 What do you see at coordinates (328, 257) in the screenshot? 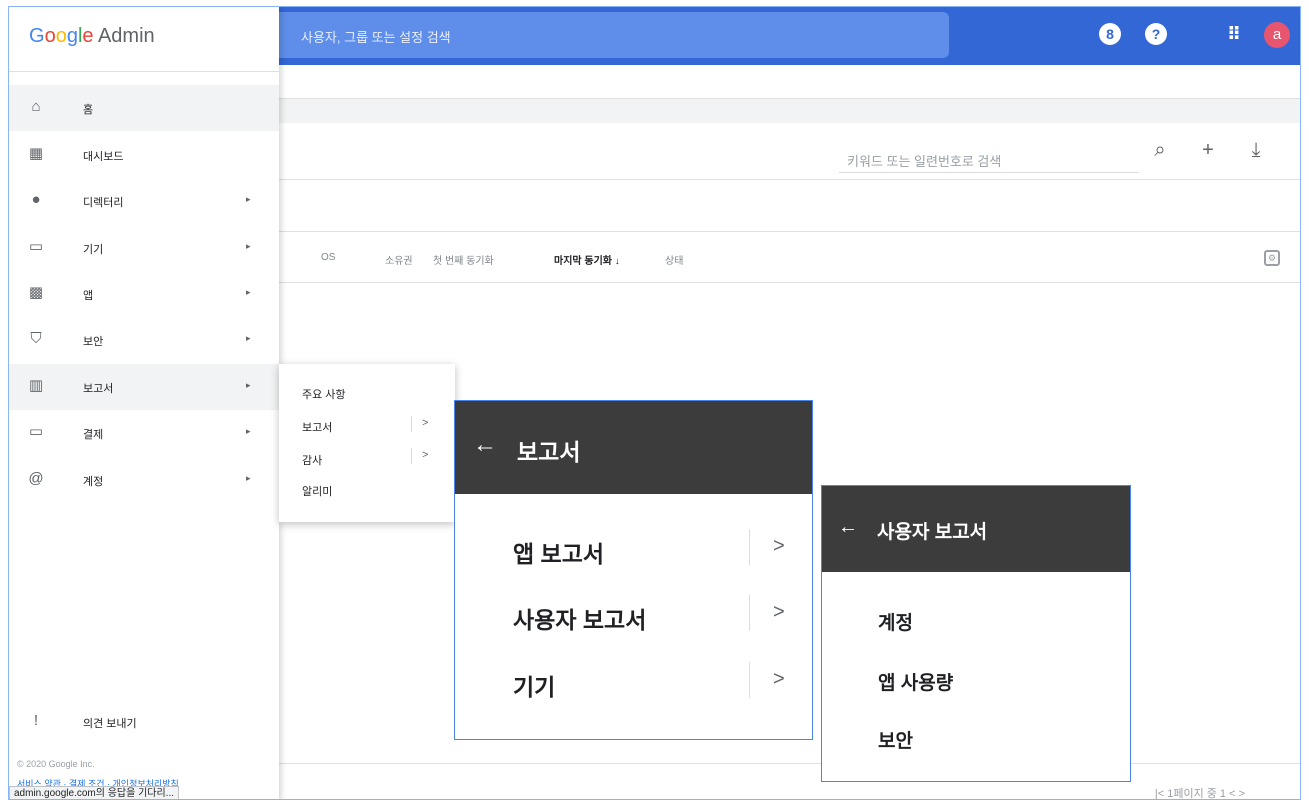
I see `column-os: OS` at bounding box center [328, 257].